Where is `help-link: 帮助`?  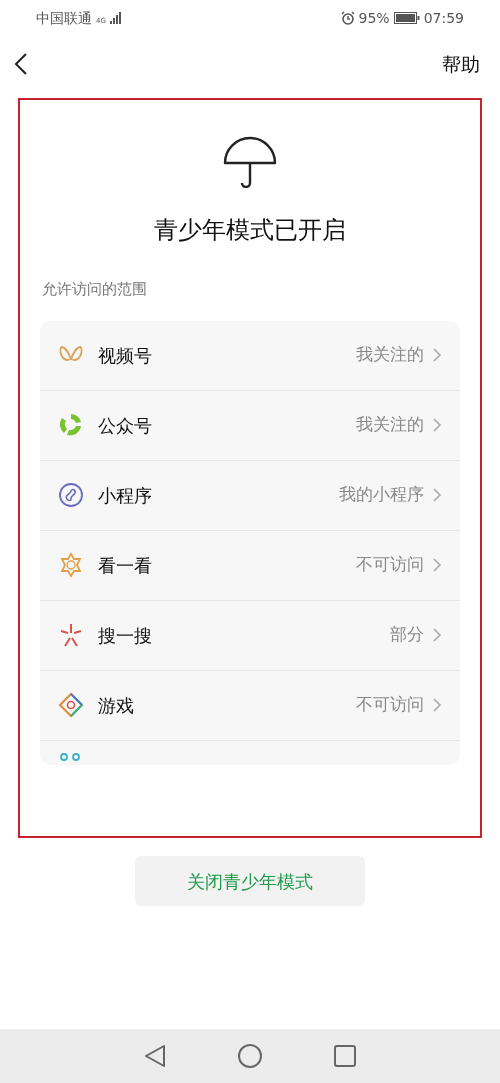 help-link: 帮助 is located at coordinates (461, 64).